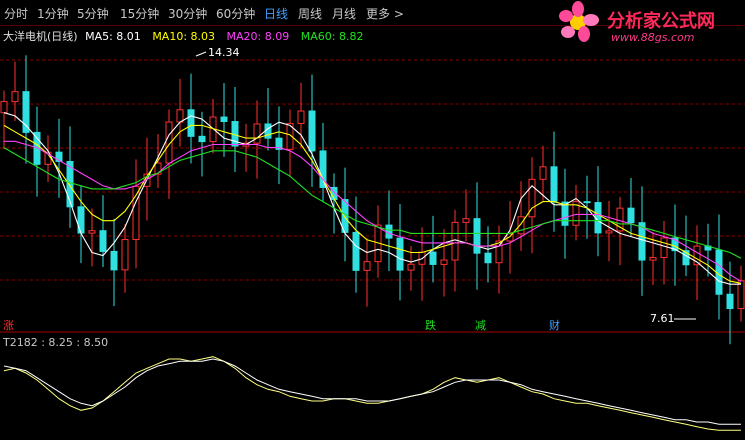 The image size is (745, 440). I want to click on event-marker-2: 减, so click(480, 325).